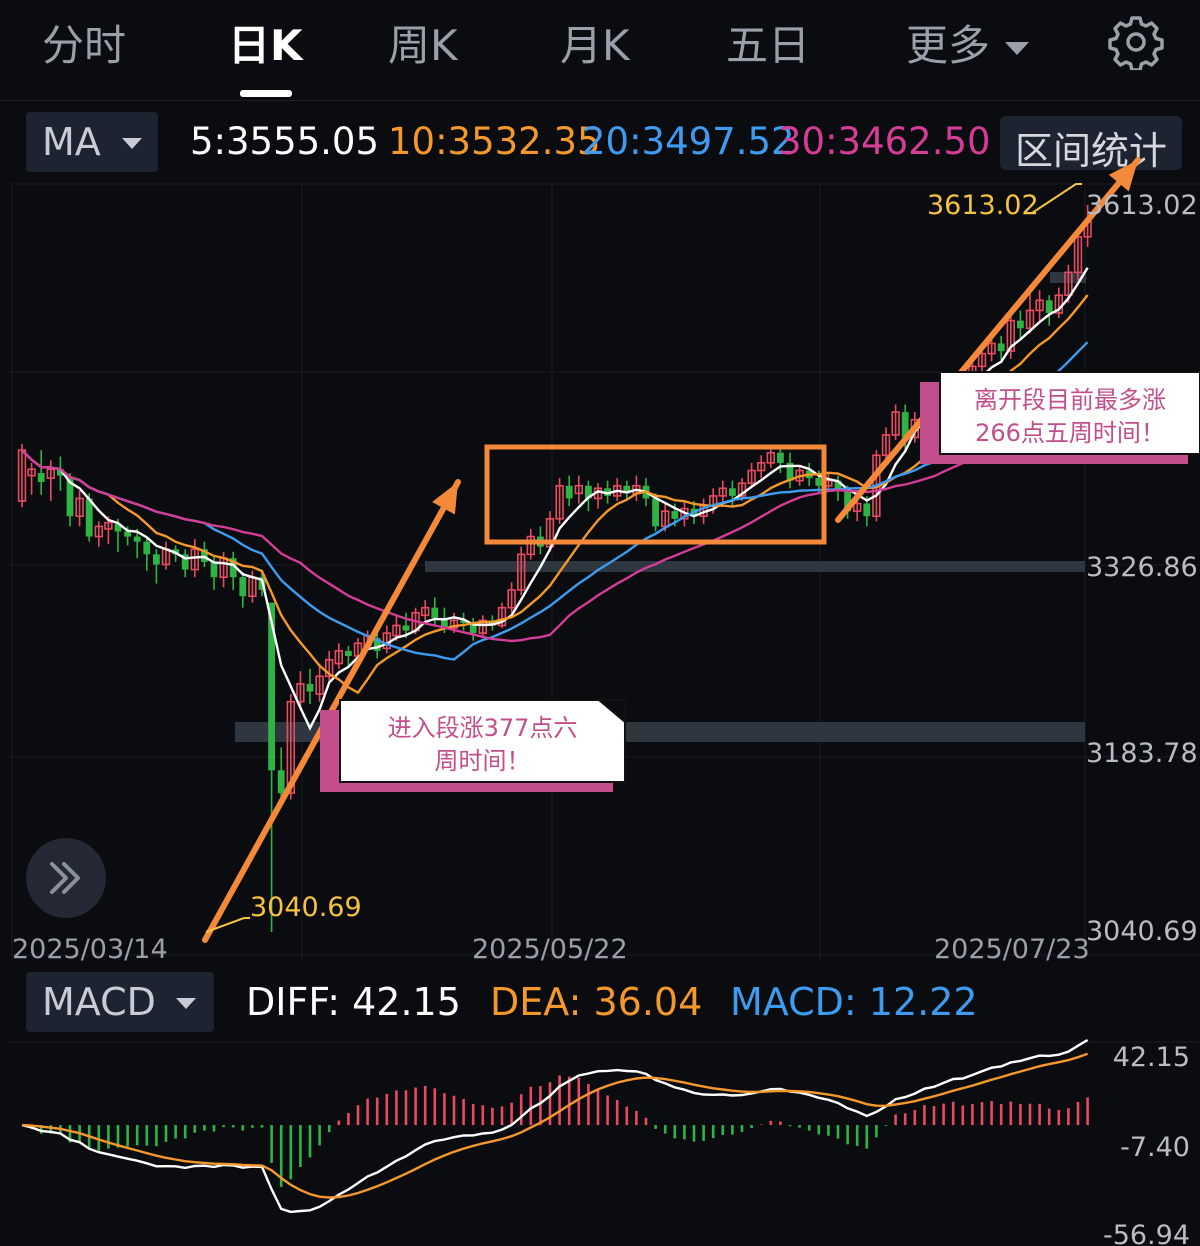 This screenshot has height=1246, width=1200. What do you see at coordinates (1146, 1233) in the screenshot?
I see `macd-tick-label: -56.94` at bounding box center [1146, 1233].